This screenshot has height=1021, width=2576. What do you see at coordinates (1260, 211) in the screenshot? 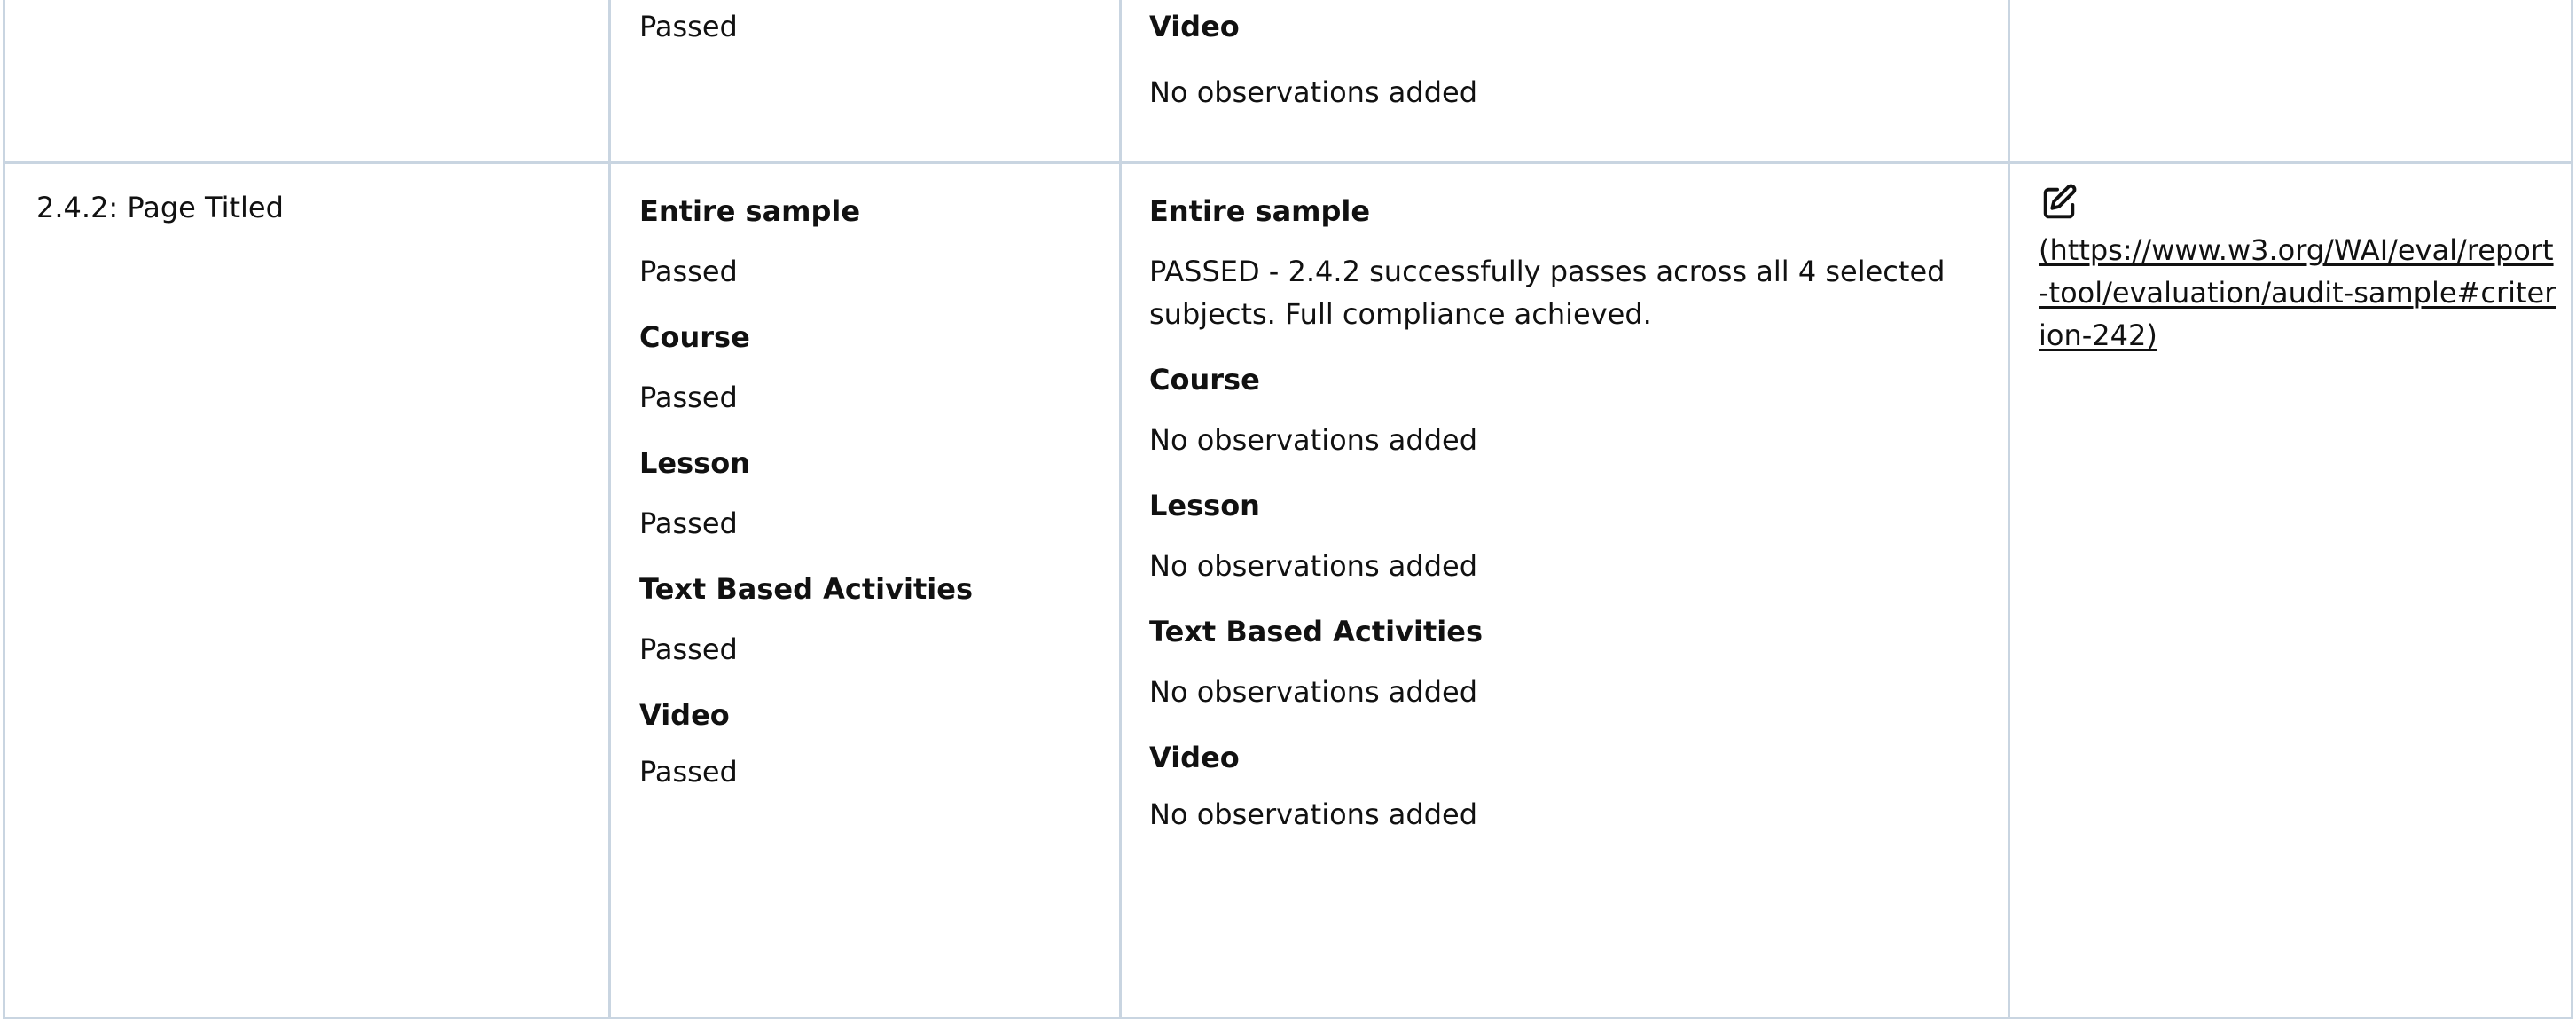
I see `observation-label-entire-sample: Entire sample` at bounding box center [1260, 211].